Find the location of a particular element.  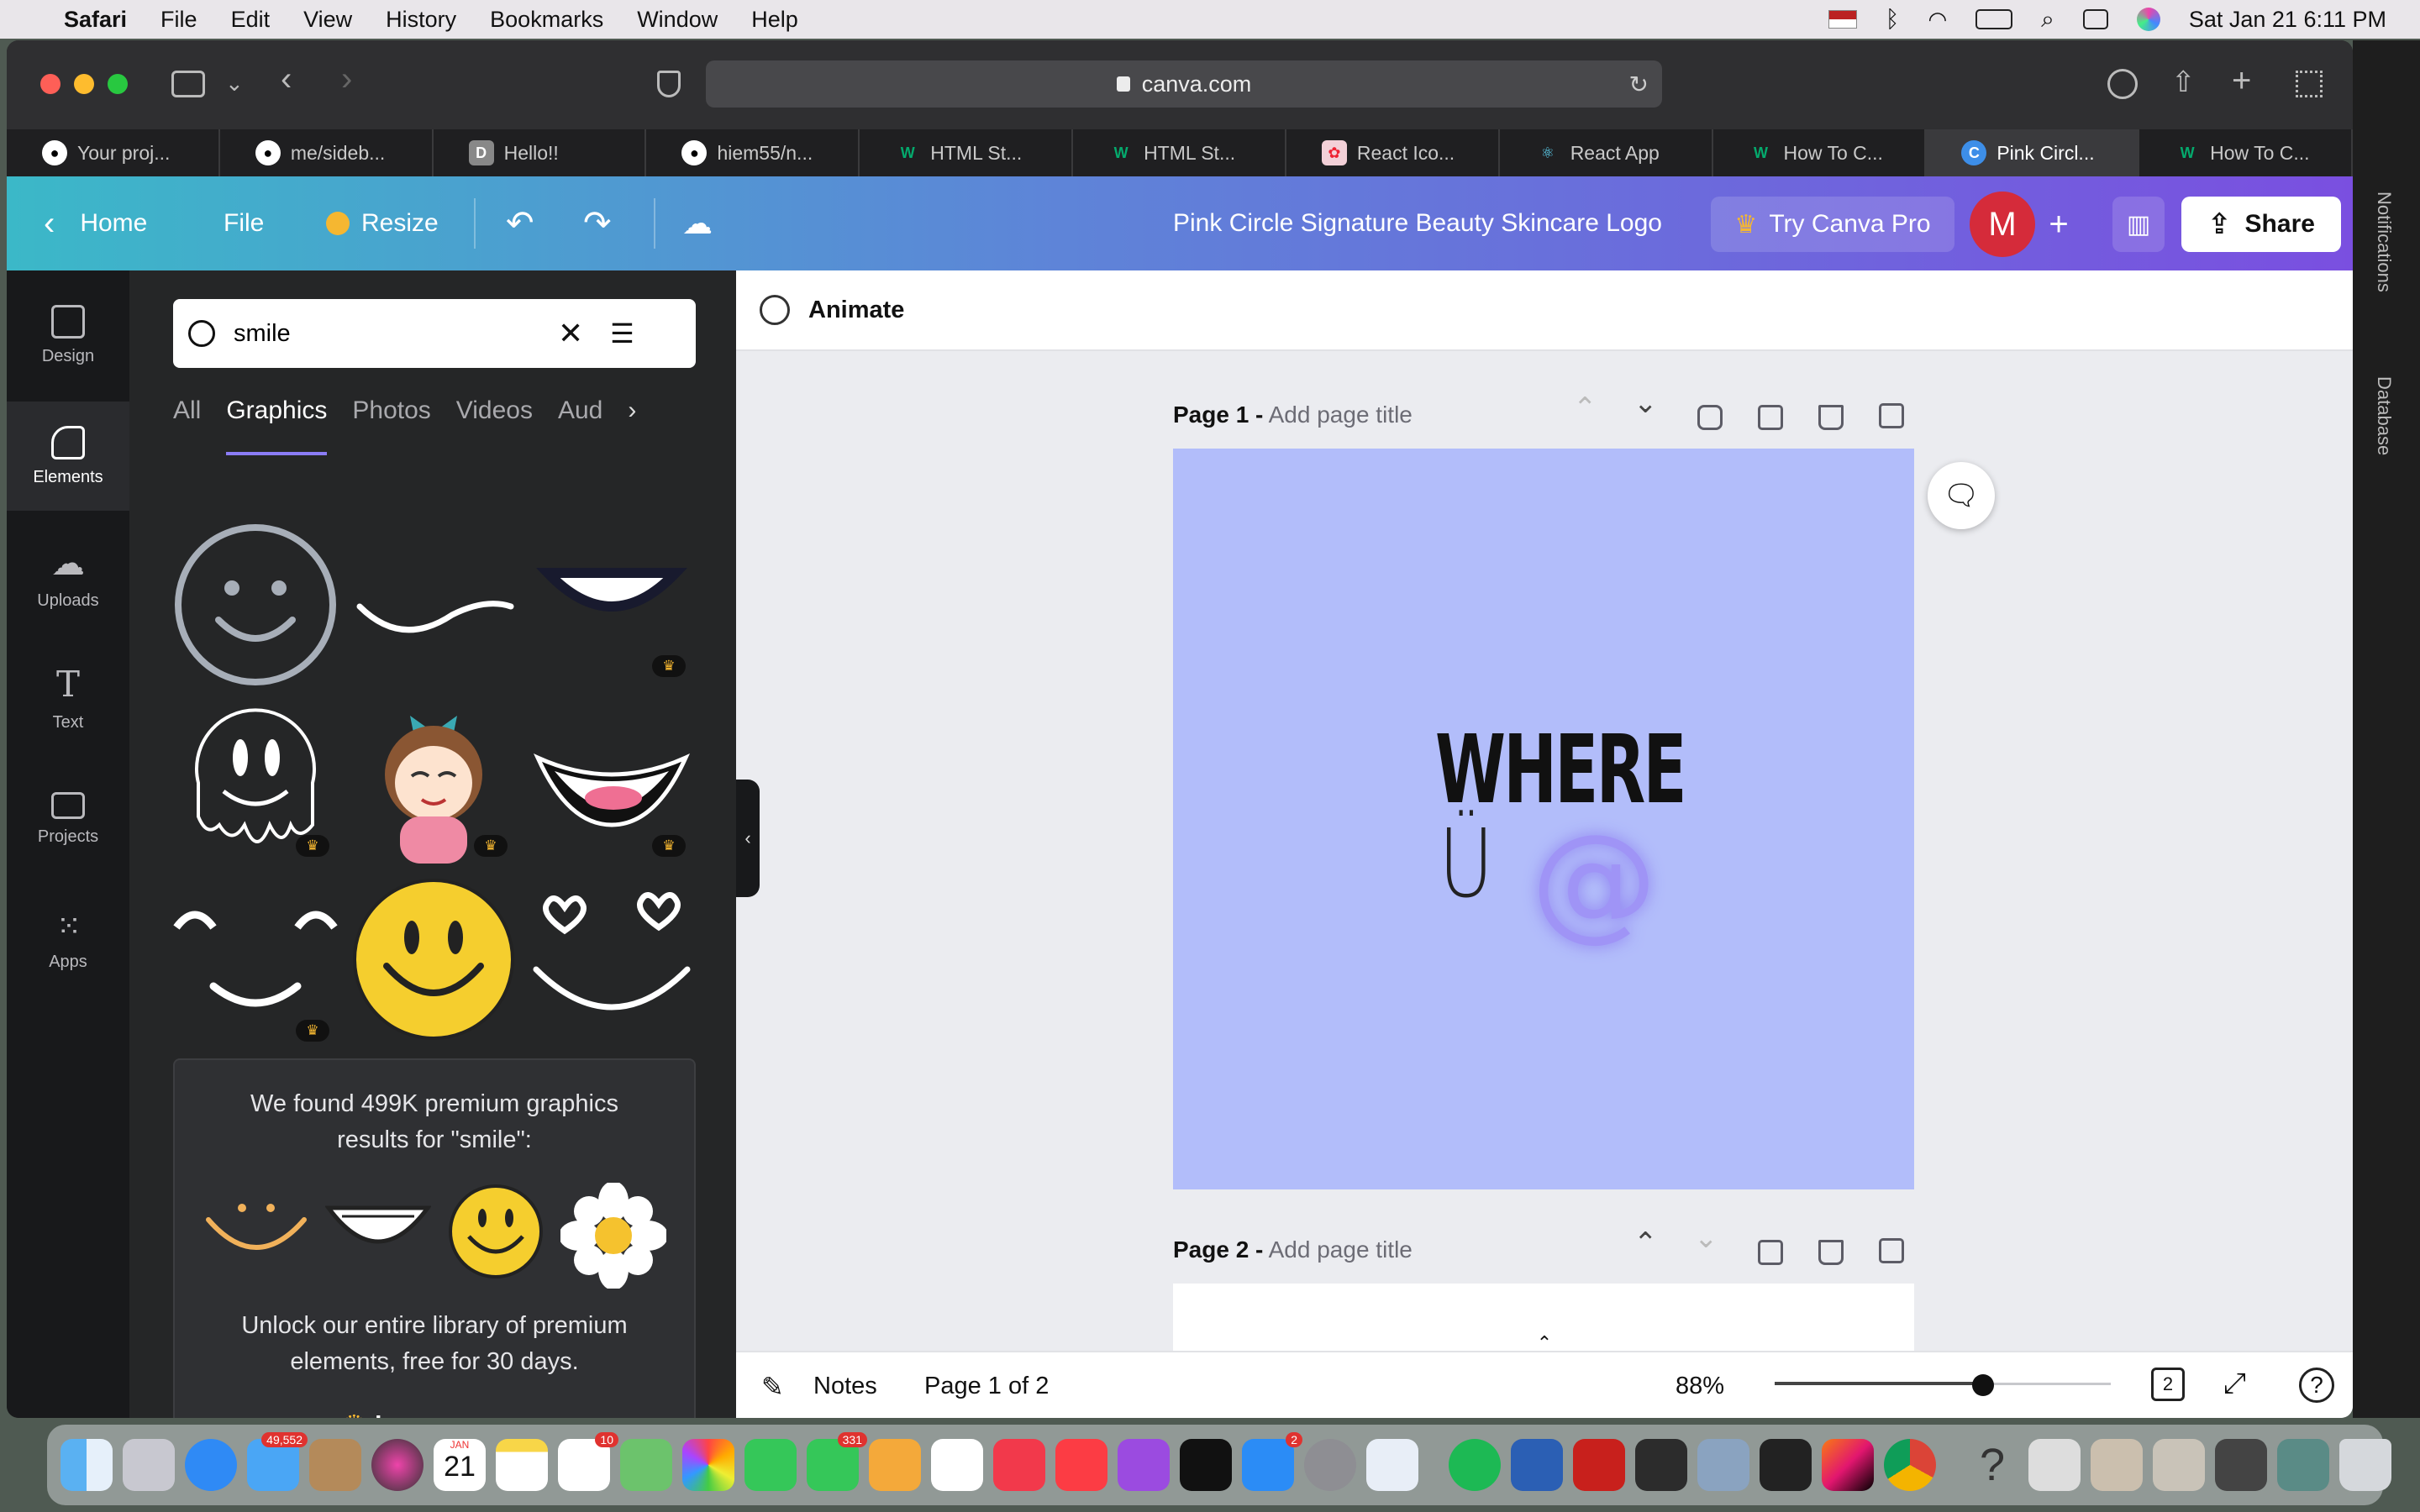

animate-button: Animate is located at coordinates (856, 310).